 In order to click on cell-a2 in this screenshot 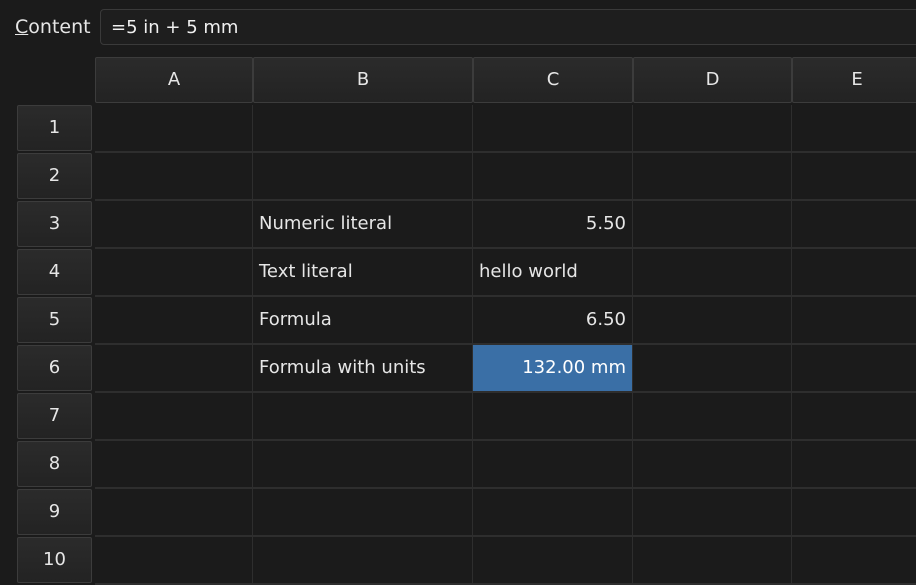, I will do `click(174, 177)`.